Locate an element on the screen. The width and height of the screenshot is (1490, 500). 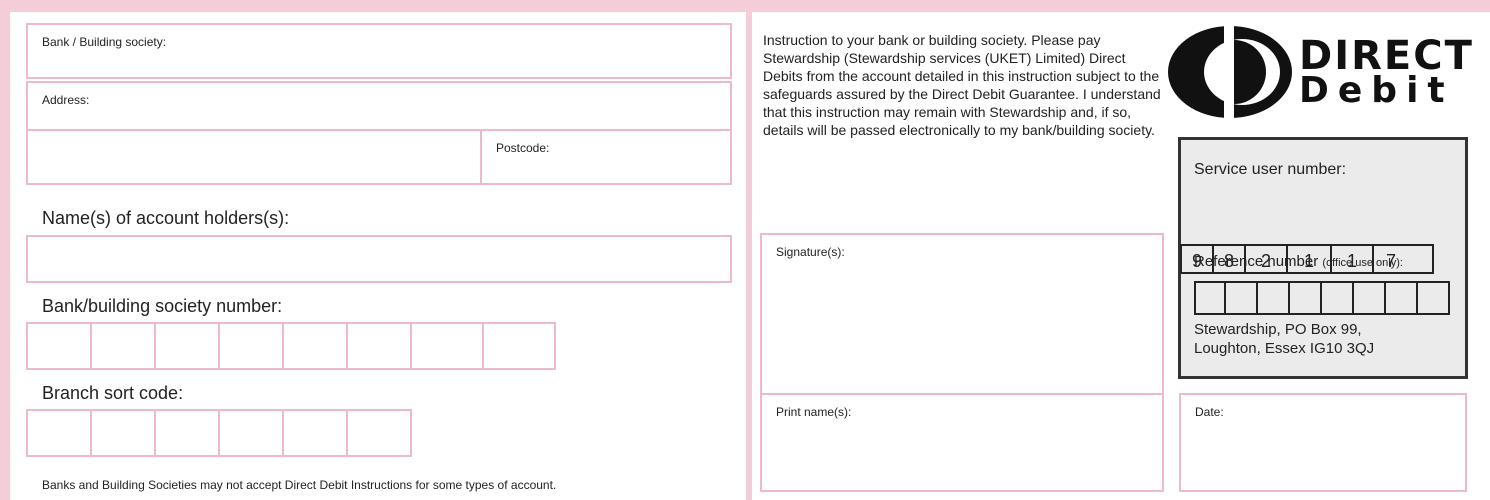
sort-code-cells is located at coordinates (219, 433).